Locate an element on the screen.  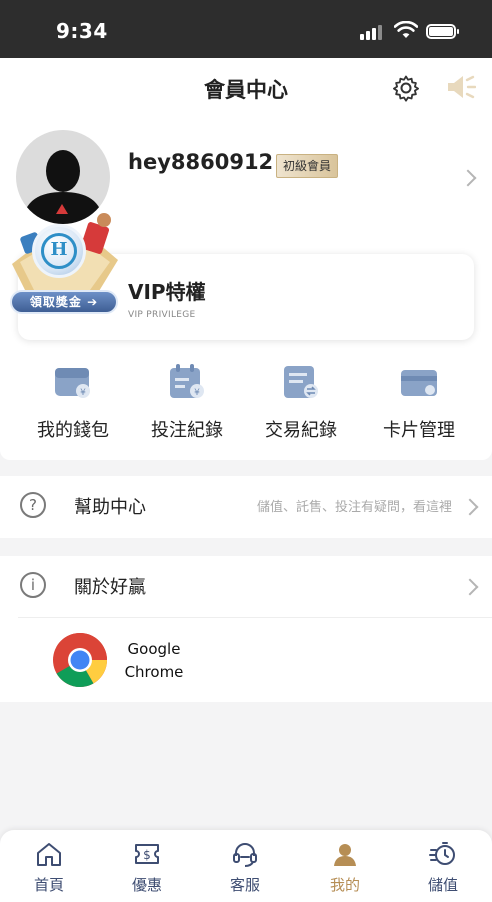
google-chrome-icon is located at coordinates (80, 660).